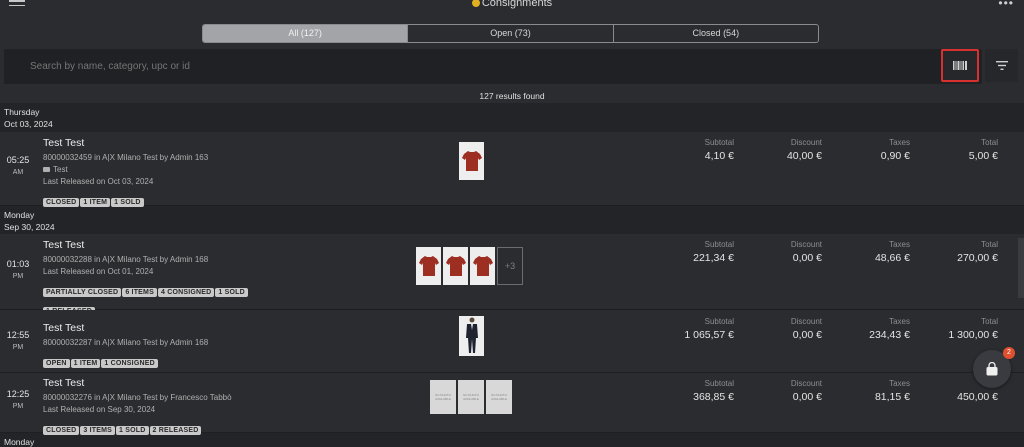 The image size is (1024, 447). What do you see at coordinates (56, 363) in the screenshot?
I see `status-badge: OPEN` at bounding box center [56, 363].